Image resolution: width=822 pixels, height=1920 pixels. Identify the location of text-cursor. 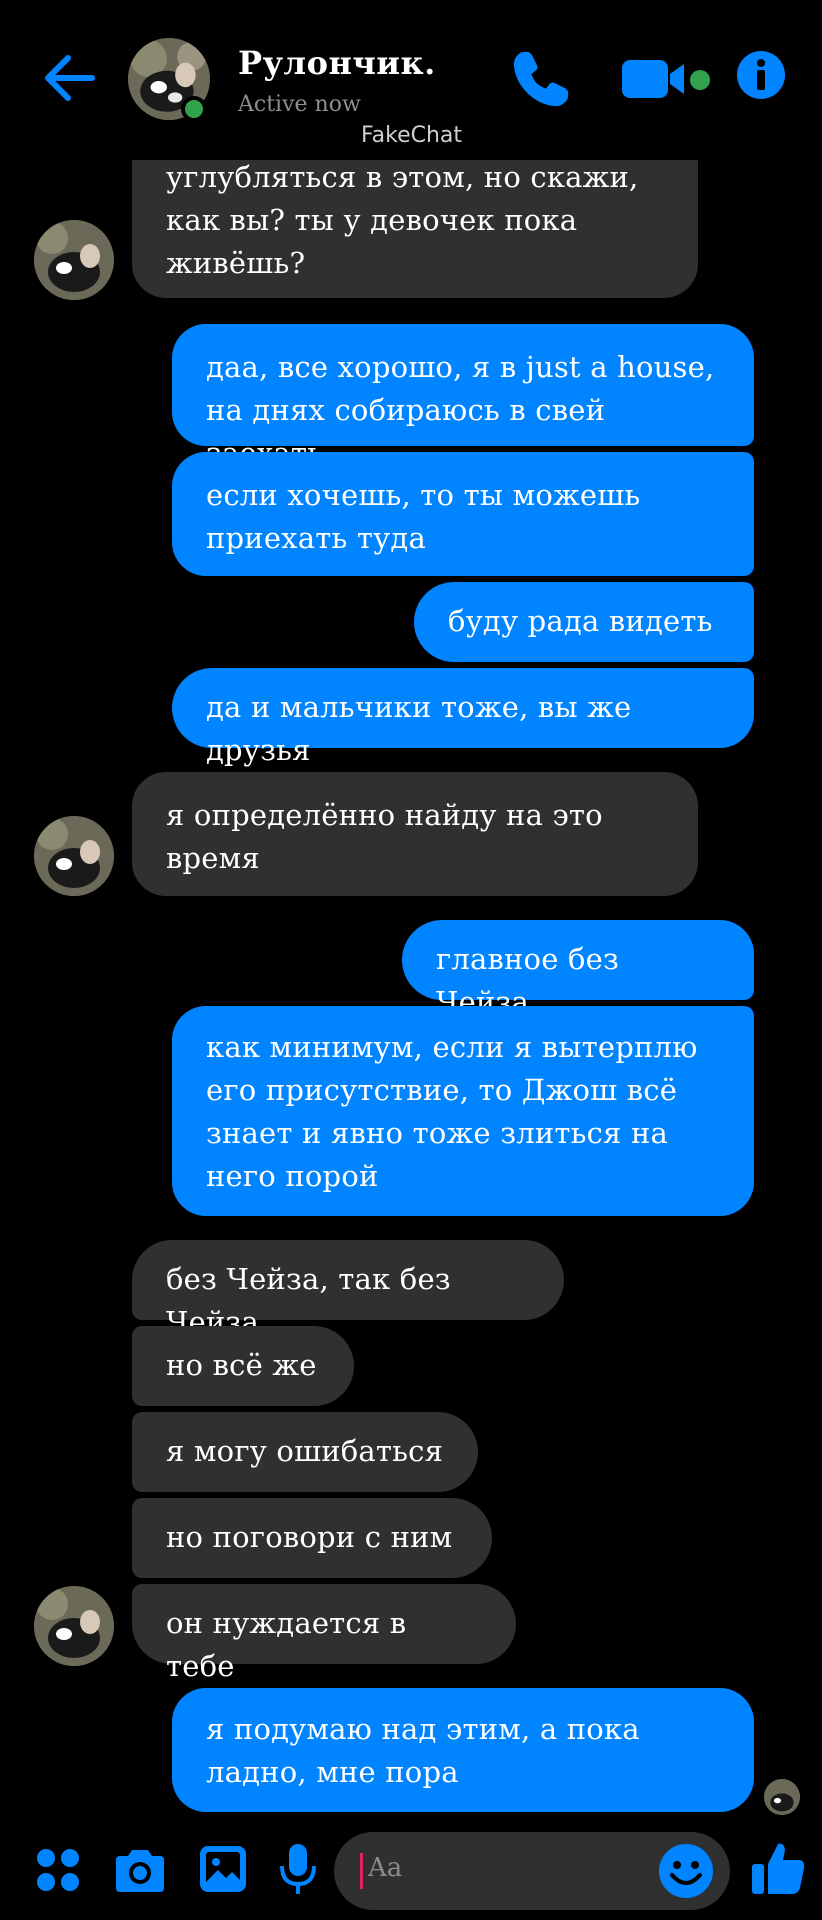
(361, 1871).